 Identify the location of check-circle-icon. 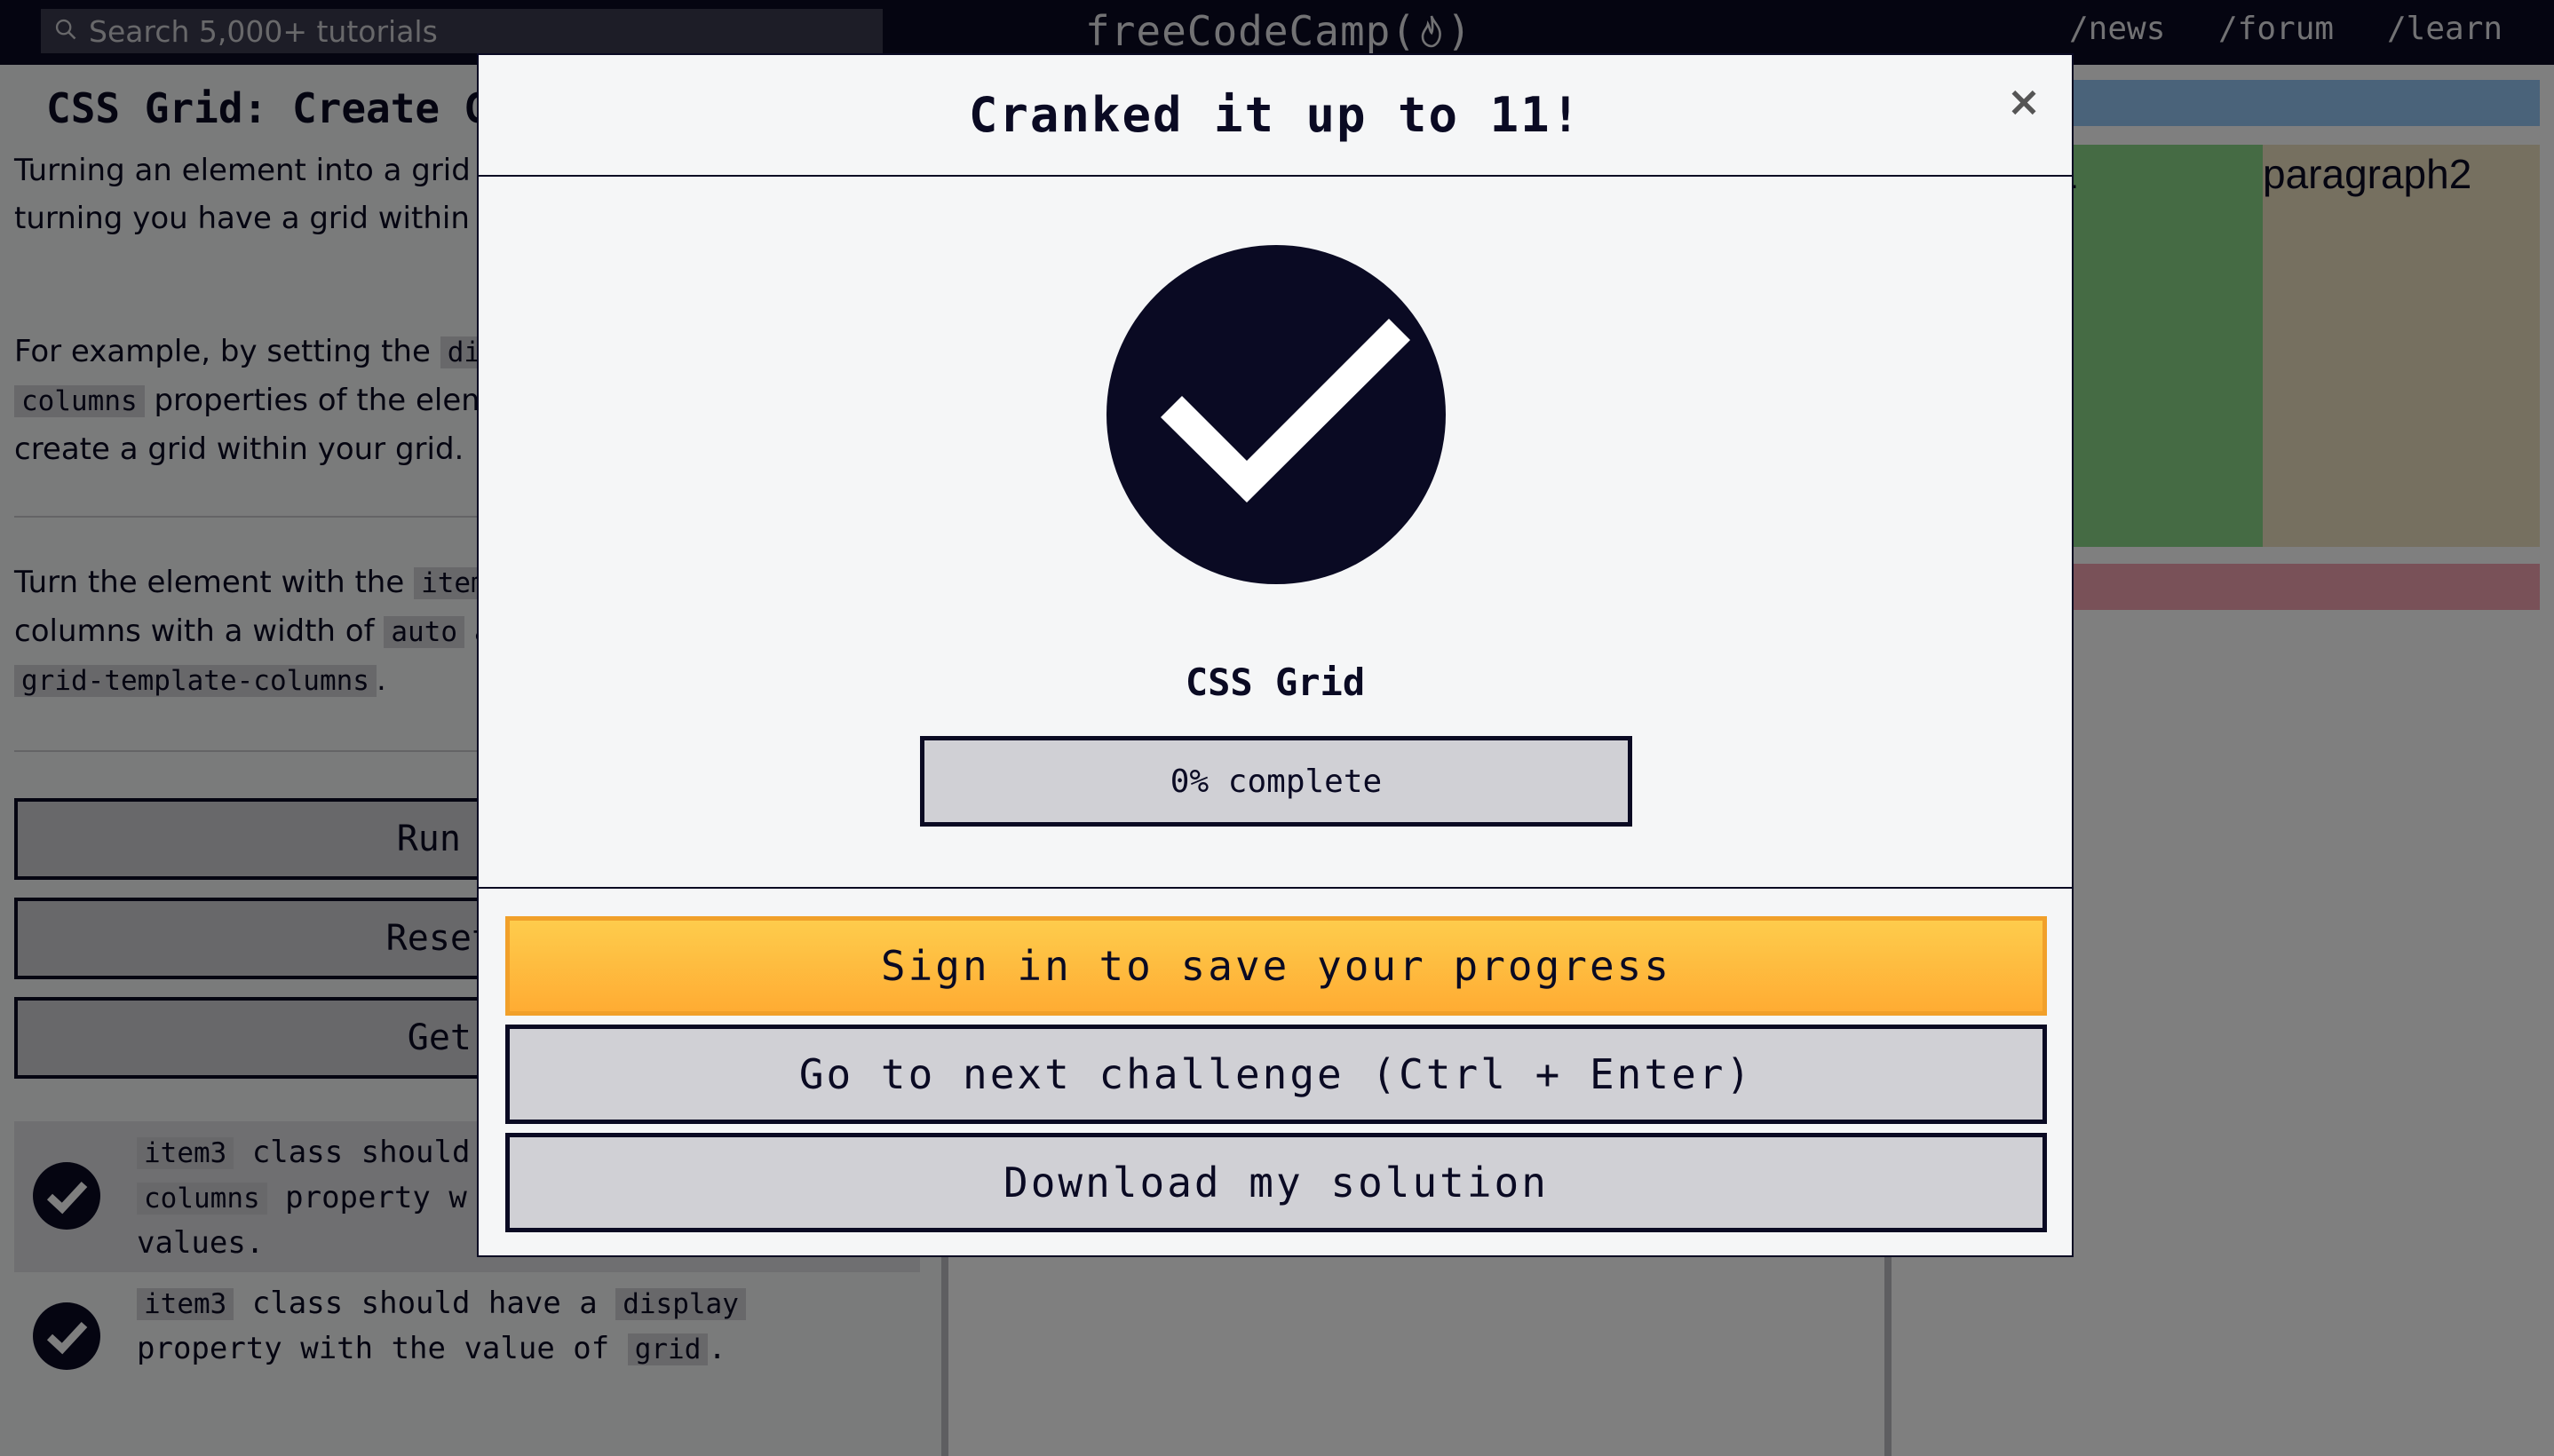
(1276, 414).